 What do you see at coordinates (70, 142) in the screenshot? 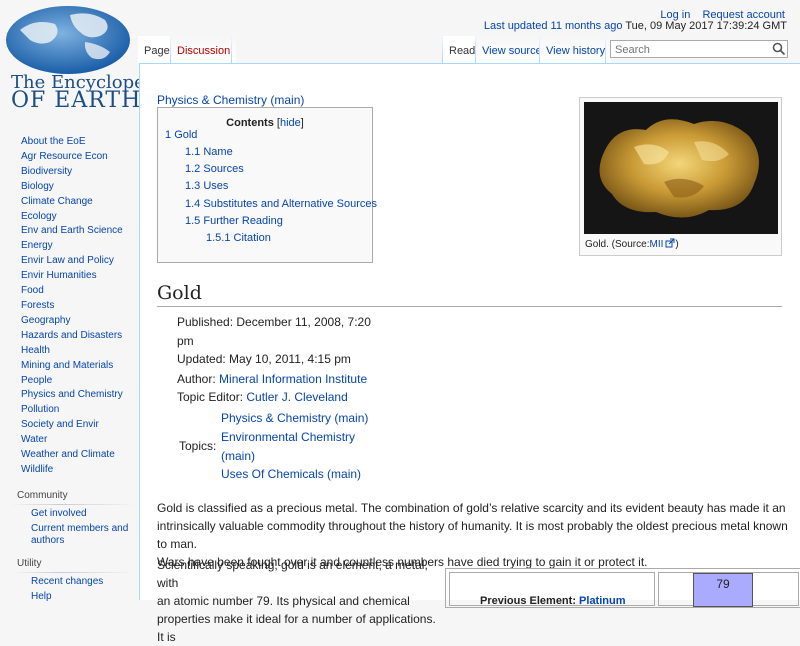
I see `sidebar-item-about-the-eoe: About the EoE` at bounding box center [70, 142].